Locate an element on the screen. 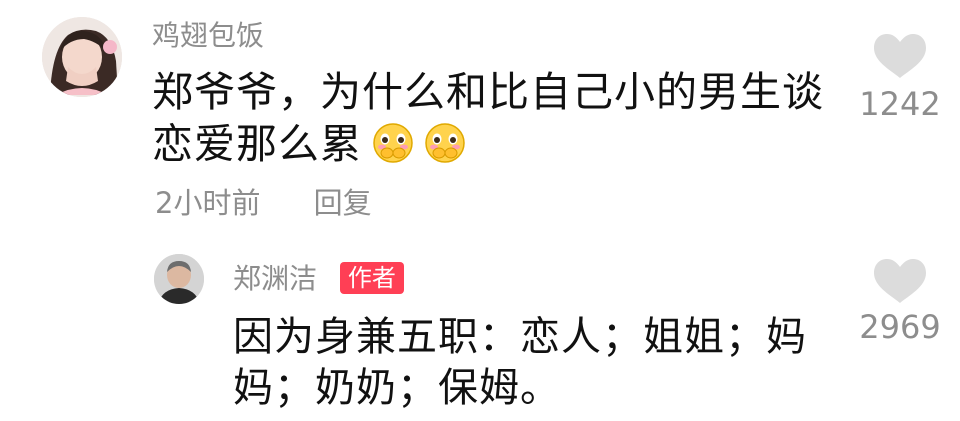 This screenshot has height=421, width=960. girl-avatar-icon is located at coordinates (82, 57).